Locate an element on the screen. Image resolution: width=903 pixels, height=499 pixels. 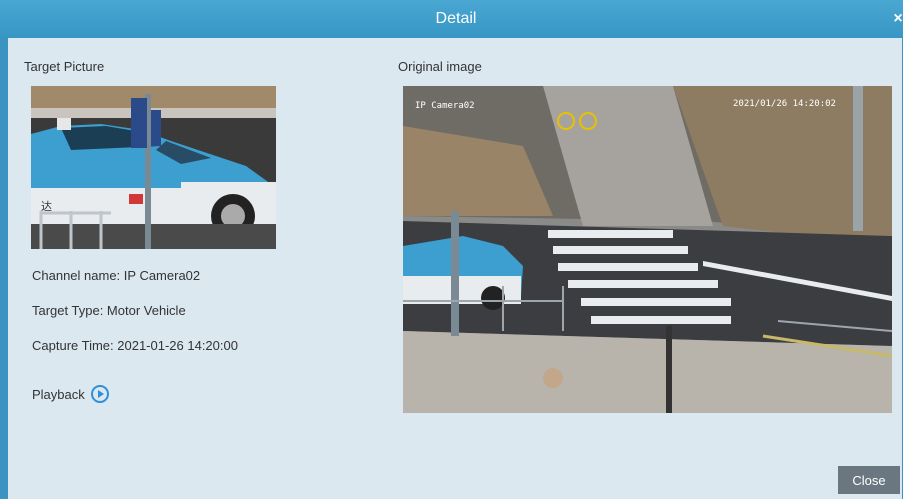
target-type: Target Type: Motor Vehicle is located at coordinates (109, 310).